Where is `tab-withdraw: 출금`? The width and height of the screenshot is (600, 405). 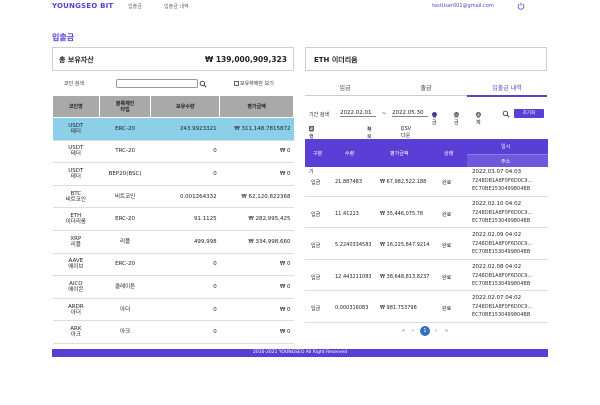 tab-withdraw: 출금 is located at coordinates (426, 87).